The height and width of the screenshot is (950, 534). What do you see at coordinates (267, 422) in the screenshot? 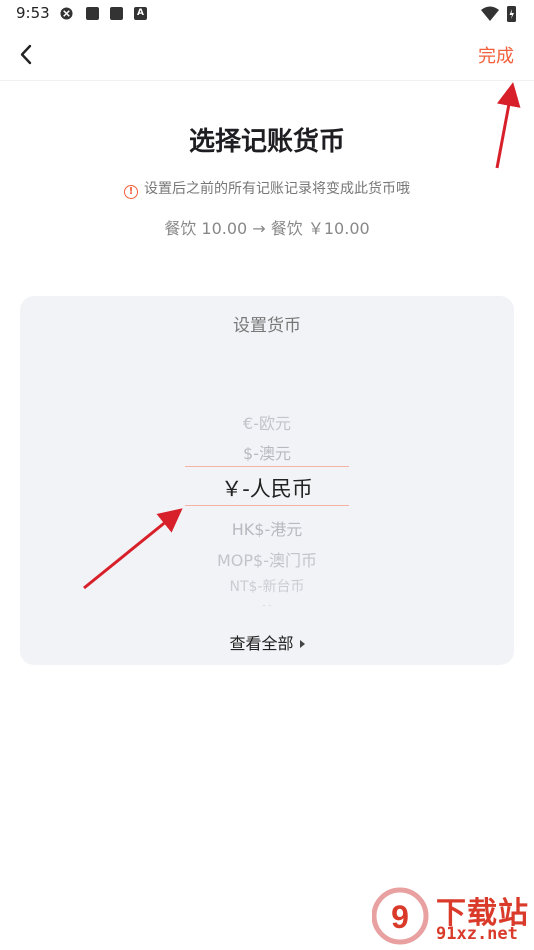
I see `currency-option: €-欧元` at bounding box center [267, 422].